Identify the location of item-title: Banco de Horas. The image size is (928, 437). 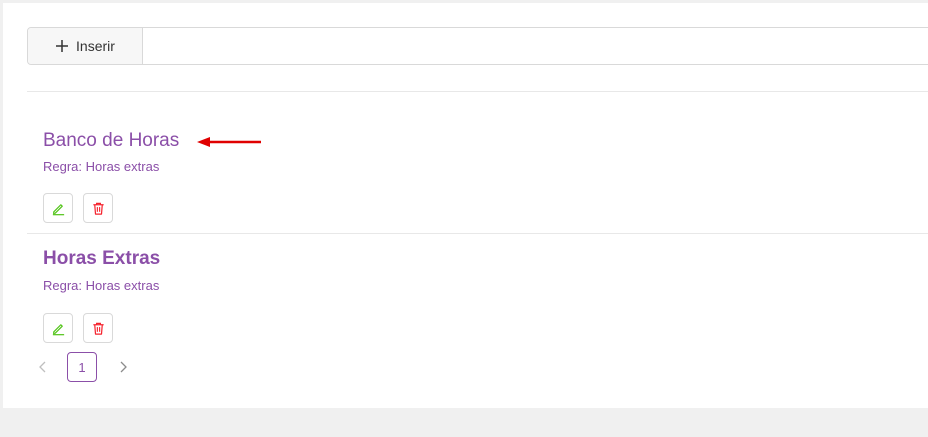
(111, 141).